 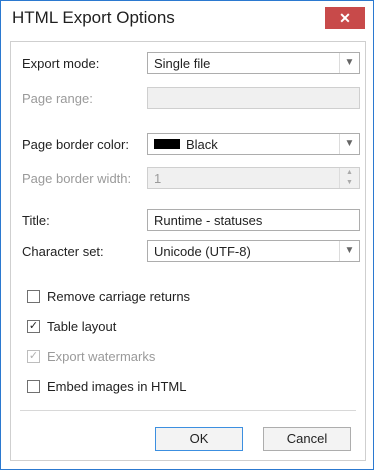 I want to click on ok-button: OK, so click(x=199, y=439).